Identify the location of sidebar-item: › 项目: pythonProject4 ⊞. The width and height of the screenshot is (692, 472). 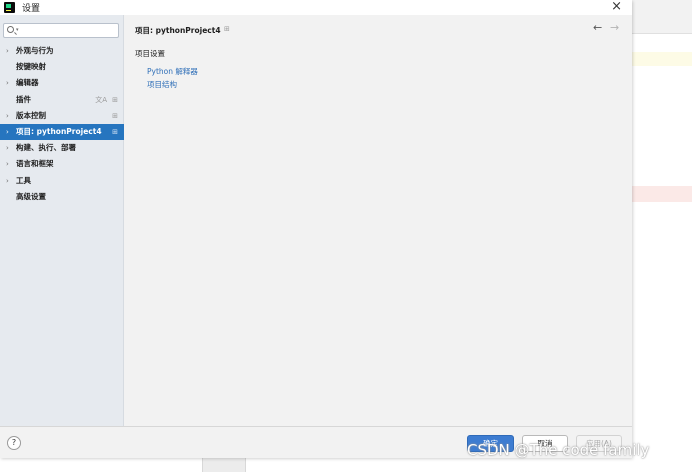
(62, 132).